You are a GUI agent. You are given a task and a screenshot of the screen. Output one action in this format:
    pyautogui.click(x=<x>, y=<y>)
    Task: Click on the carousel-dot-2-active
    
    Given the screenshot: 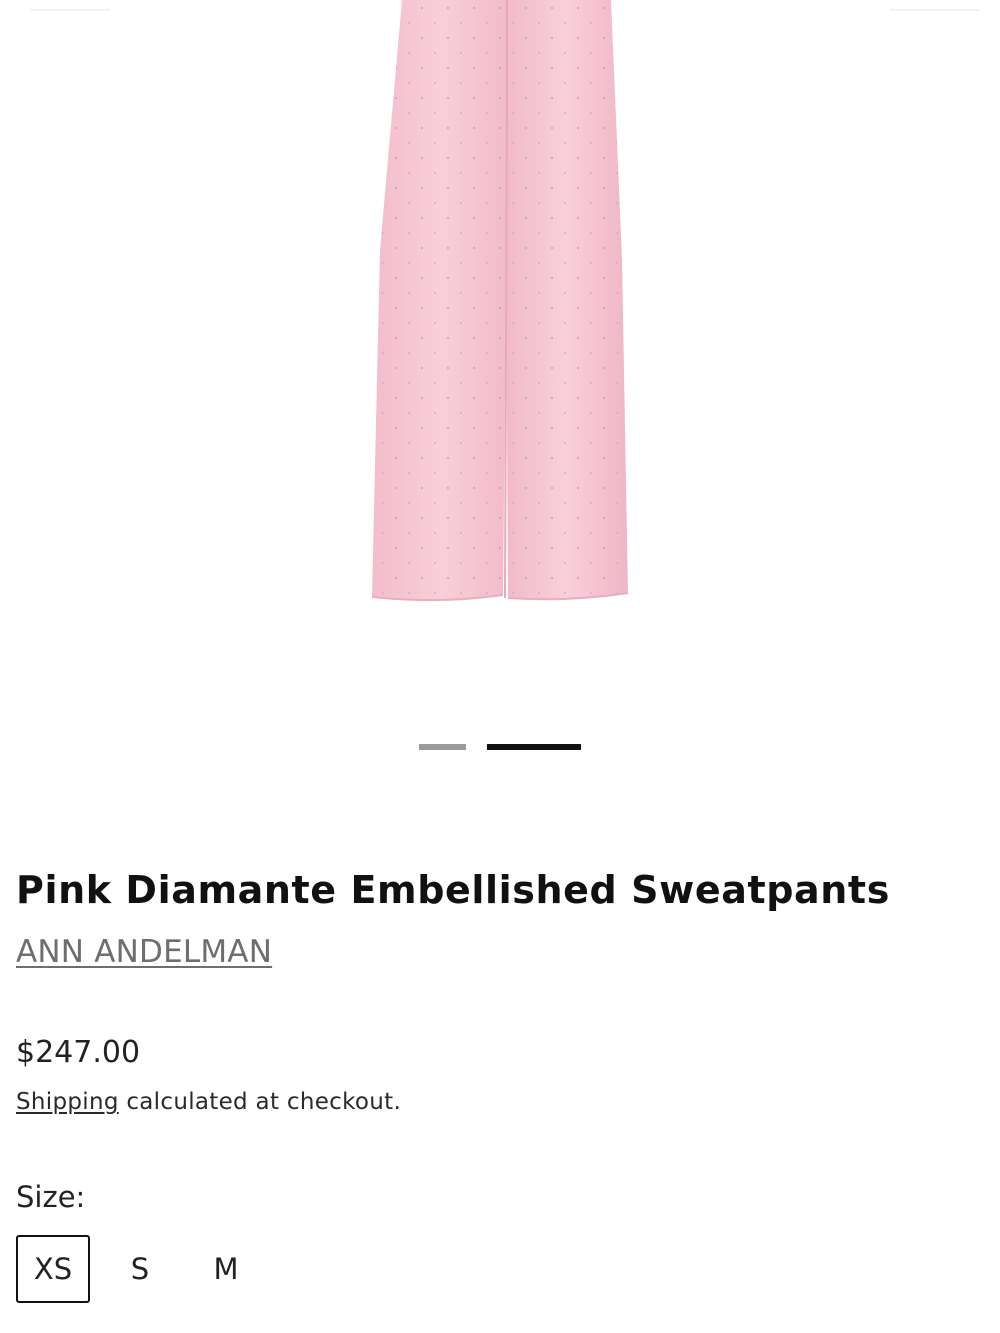 What is the action you would take?
    pyautogui.click(x=534, y=747)
    